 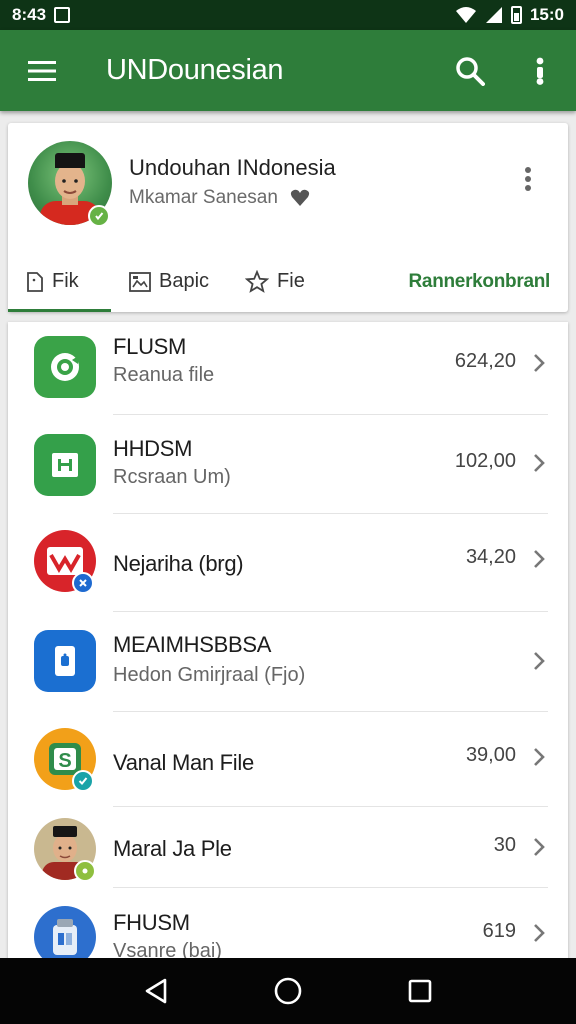 What do you see at coordinates (64, 761) in the screenshot?
I see `svg-text: S` at bounding box center [64, 761].